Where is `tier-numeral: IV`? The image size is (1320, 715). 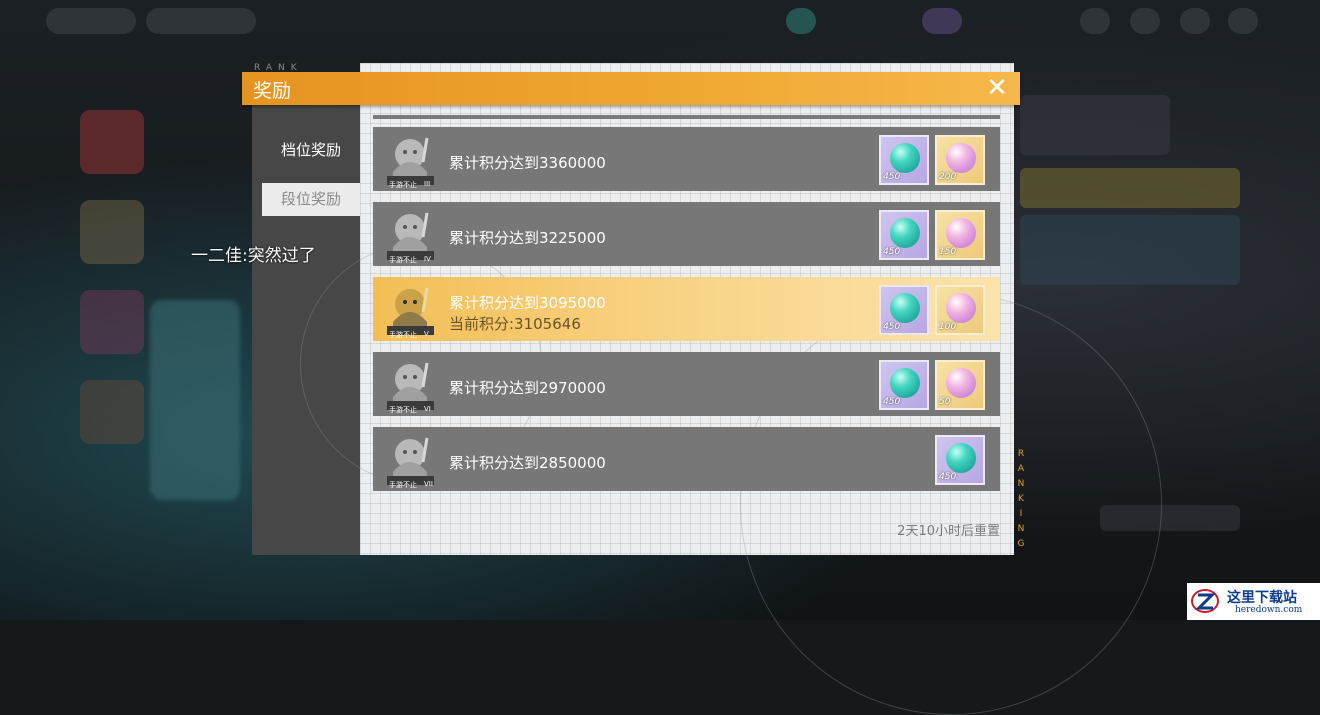 tier-numeral: IV is located at coordinates (427, 259).